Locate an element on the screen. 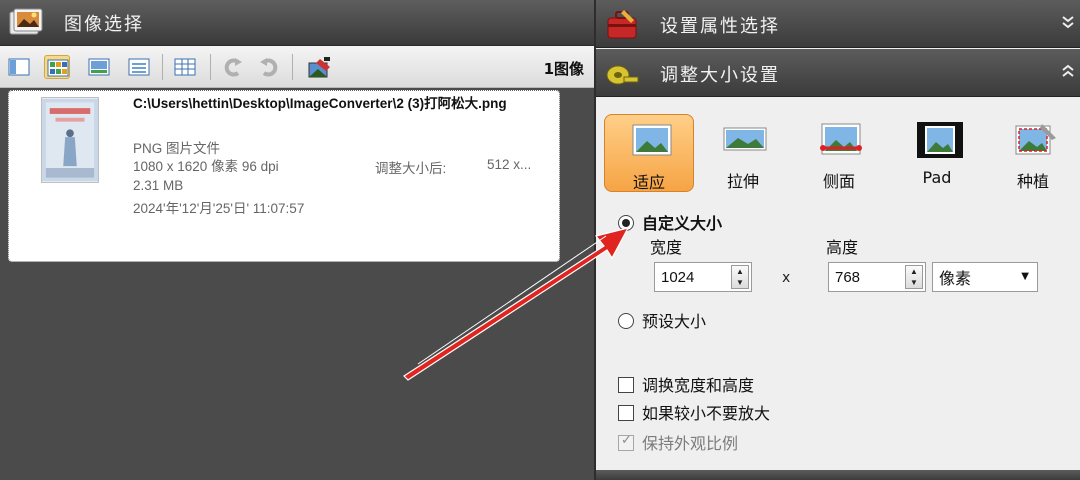  swap-dimensions-label: 调换宽度和高度 is located at coordinates (698, 385).